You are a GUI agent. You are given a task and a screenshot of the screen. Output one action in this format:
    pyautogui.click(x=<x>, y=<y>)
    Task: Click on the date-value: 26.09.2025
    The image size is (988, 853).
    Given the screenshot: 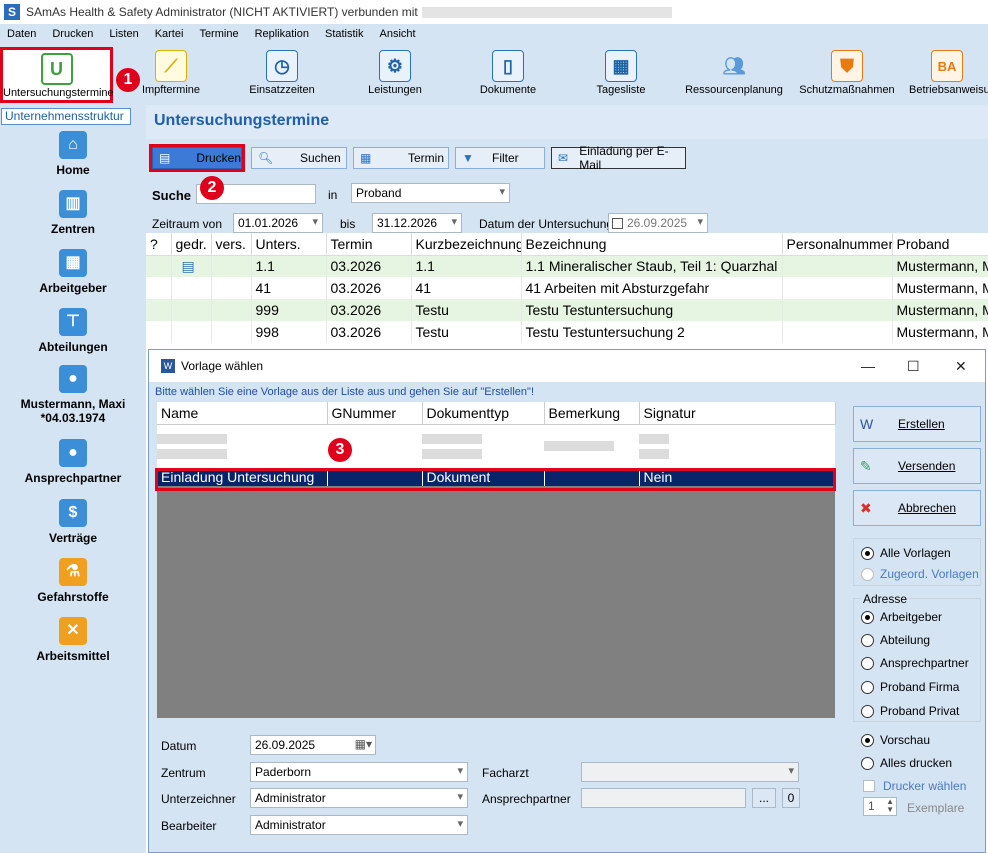 What is the action you would take?
    pyautogui.click(x=657, y=223)
    